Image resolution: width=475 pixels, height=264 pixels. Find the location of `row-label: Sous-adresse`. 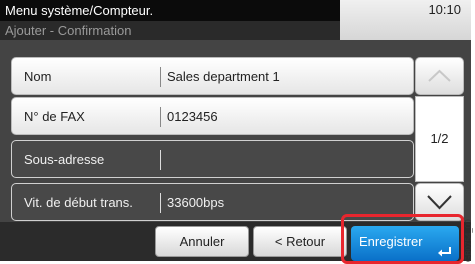

row-label: Sous-adresse is located at coordinates (64, 159).